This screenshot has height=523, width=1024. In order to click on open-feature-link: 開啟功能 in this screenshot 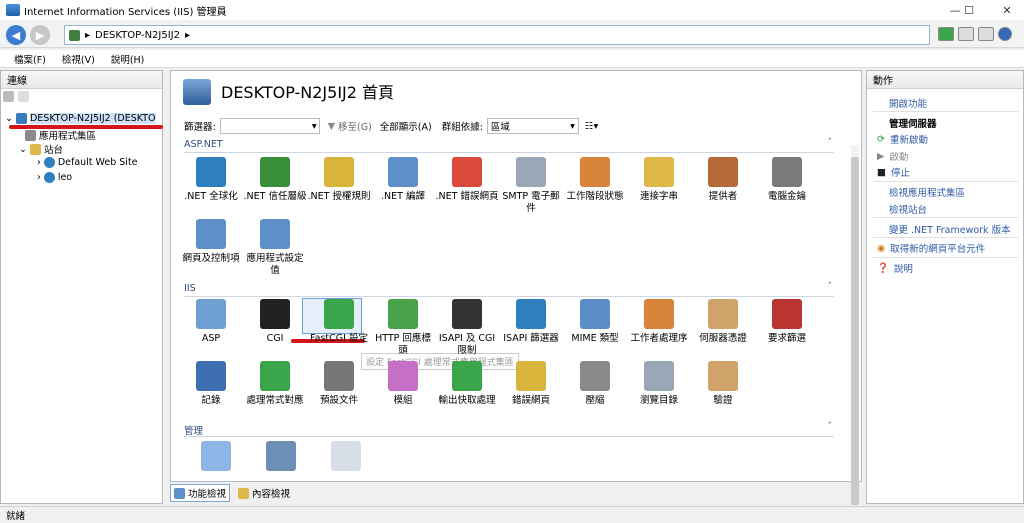, I will do `click(908, 103)`.